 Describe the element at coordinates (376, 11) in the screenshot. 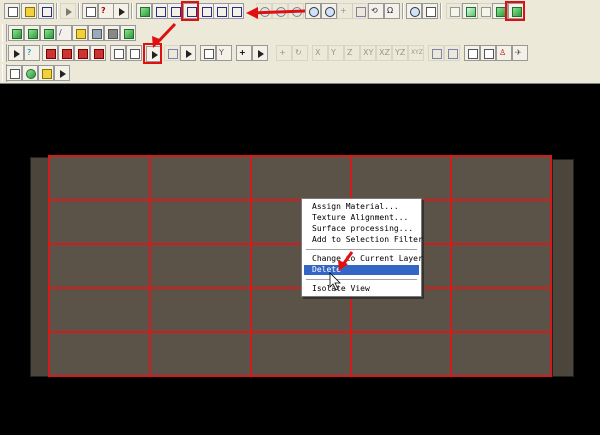

I see `rotate-view-button: ⟲` at that location.